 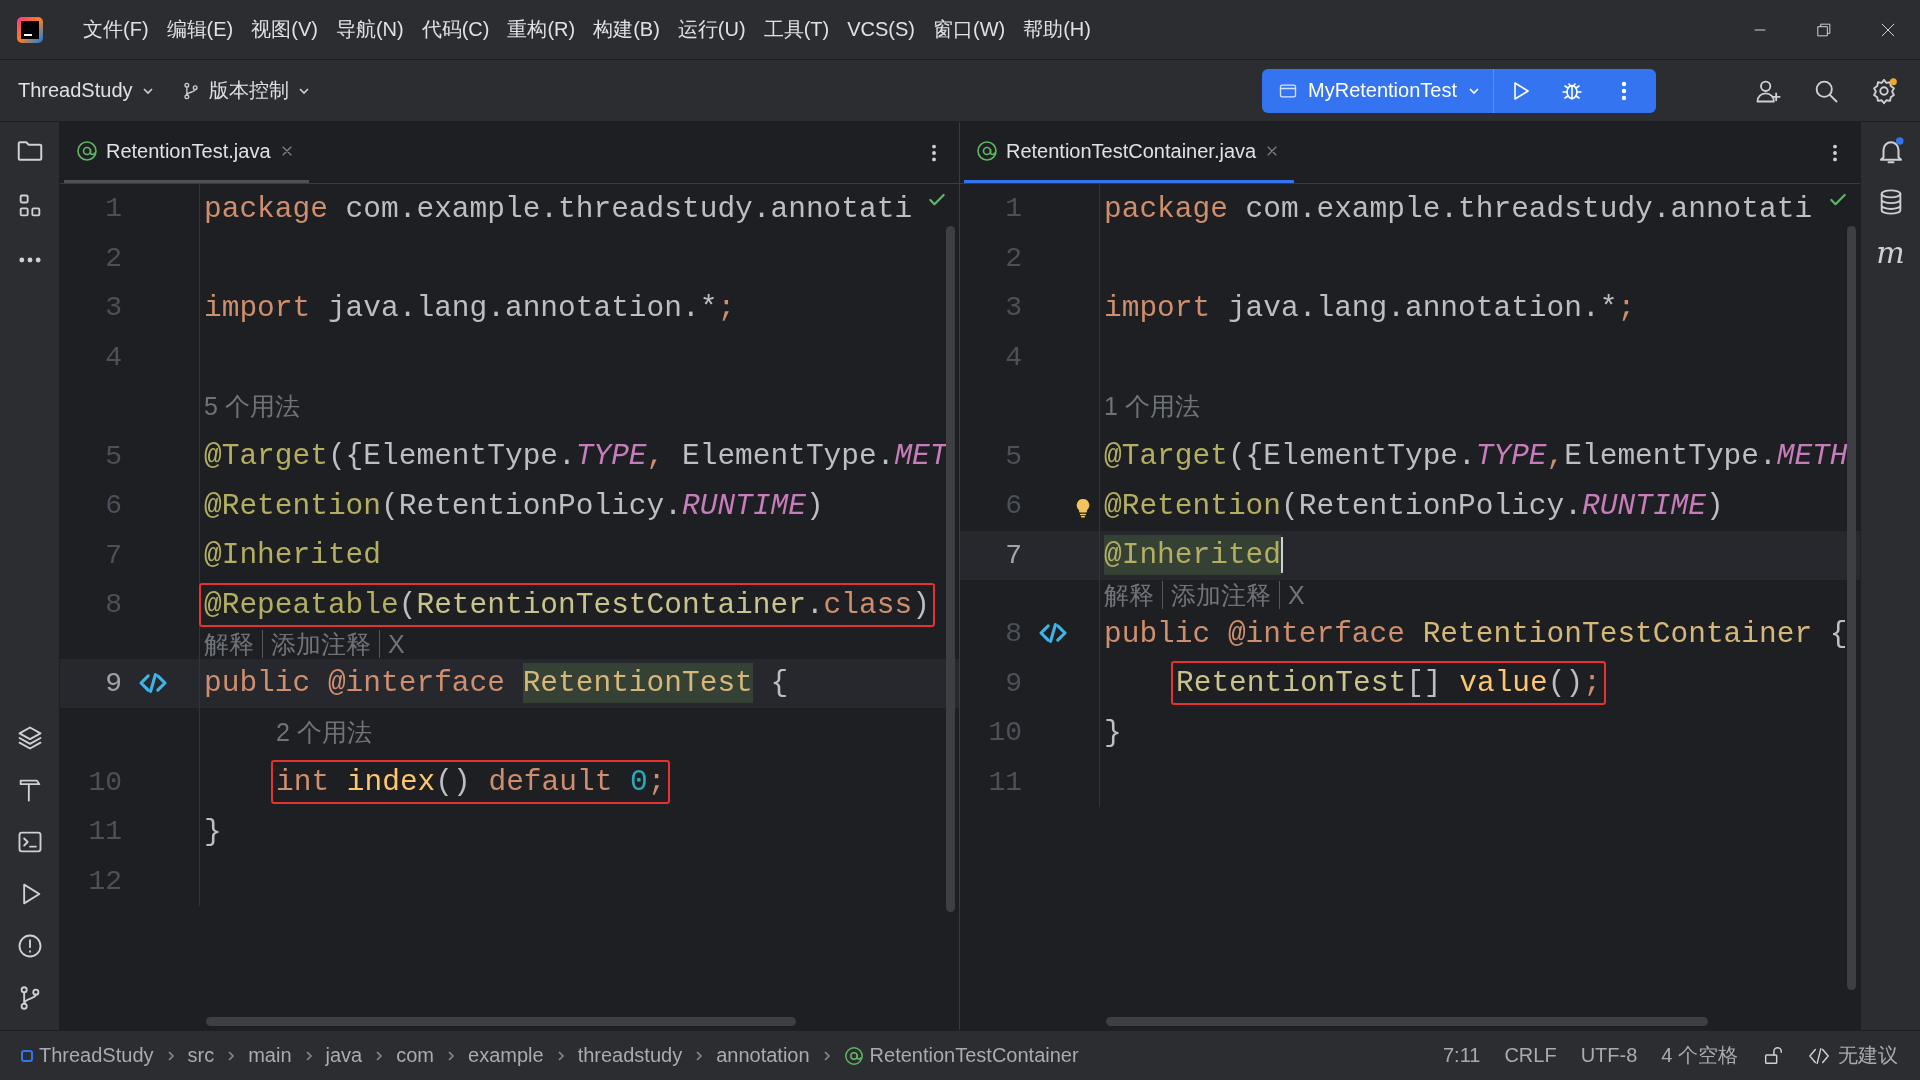 What do you see at coordinates (1476, 457) in the screenshot?
I see `code-line: @Target({ElementType.TYPE,ElementType.METH` at bounding box center [1476, 457].